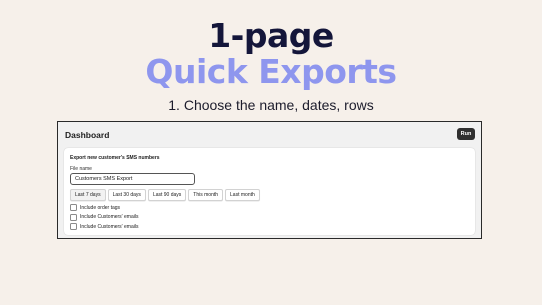 The width and height of the screenshot is (542, 305). I want to click on option-order-tags: Include order tags, so click(104, 208).